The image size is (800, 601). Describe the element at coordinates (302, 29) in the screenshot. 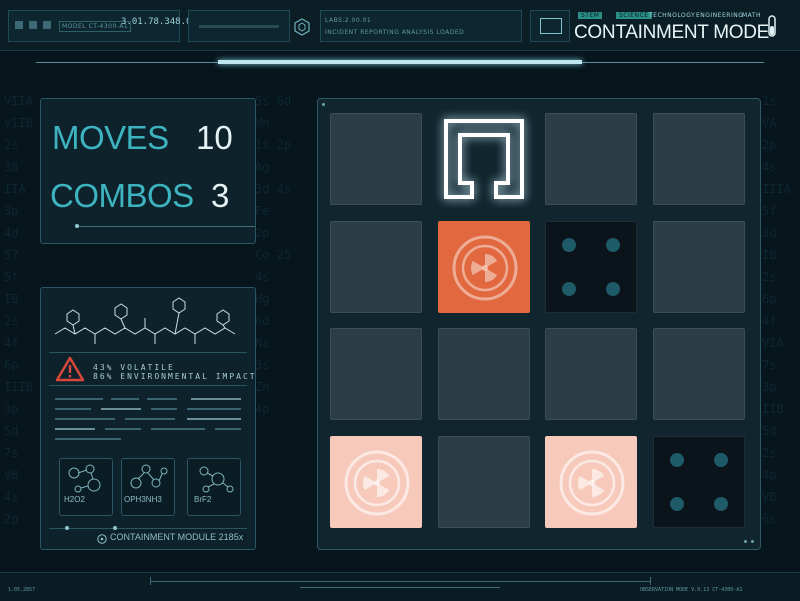

I see `hexagon-icon` at that location.